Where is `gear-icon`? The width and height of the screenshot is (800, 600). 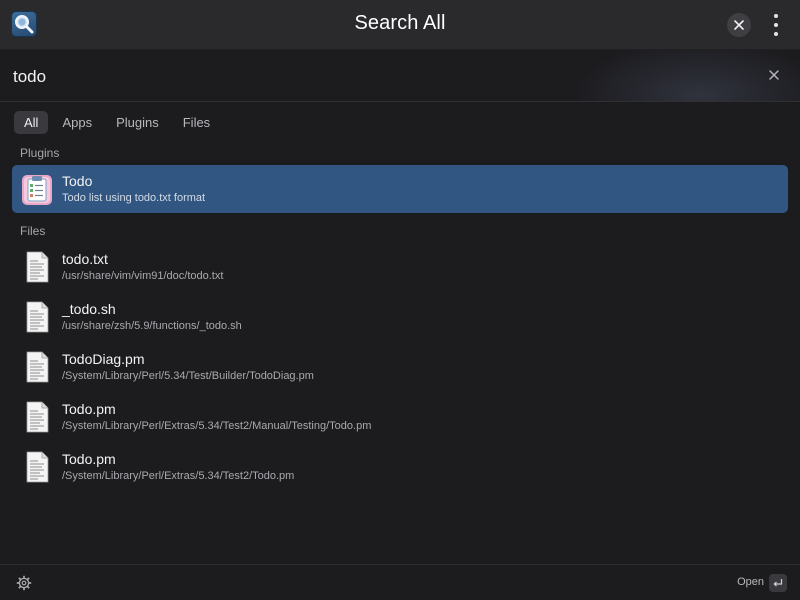
gear-icon is located at coordinates (24, 583).